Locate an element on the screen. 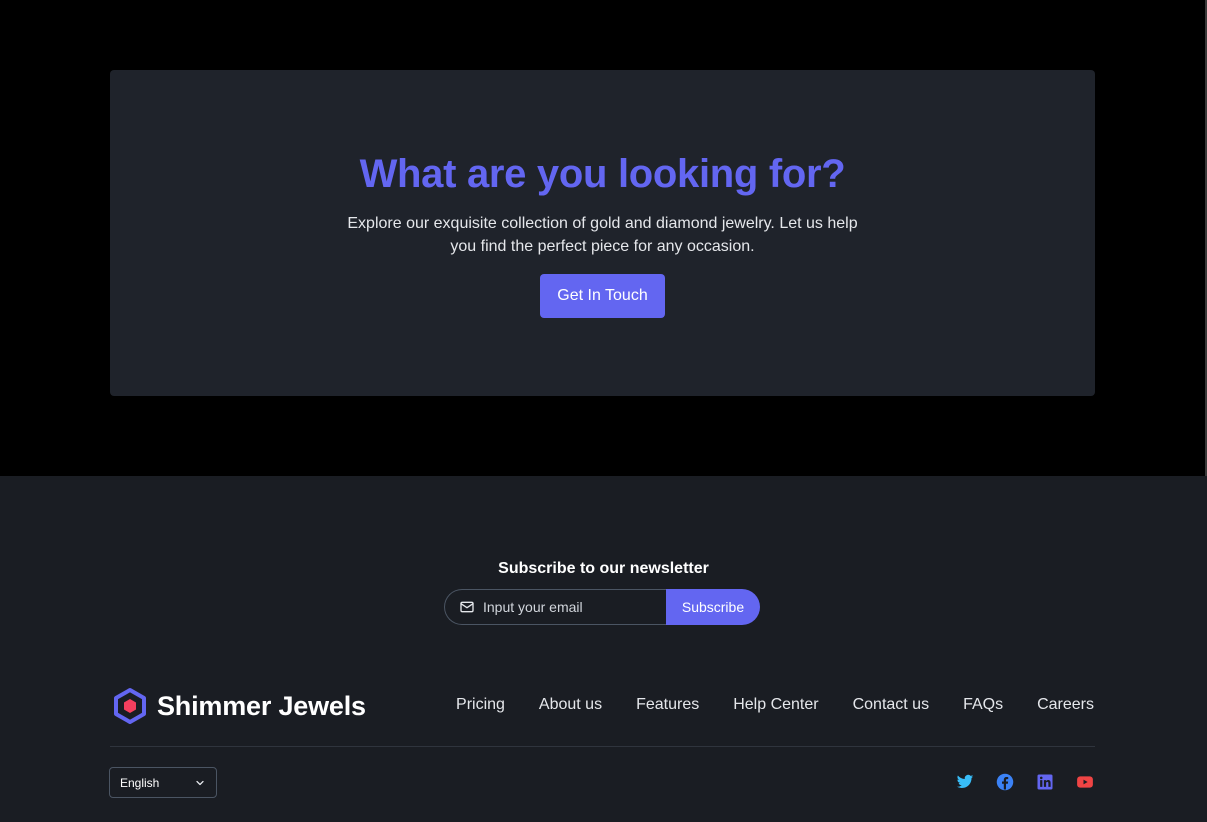 The width and height of the screenshot is (1207, 822). hexagon-logo-icon is located at coordinates (130, 706).